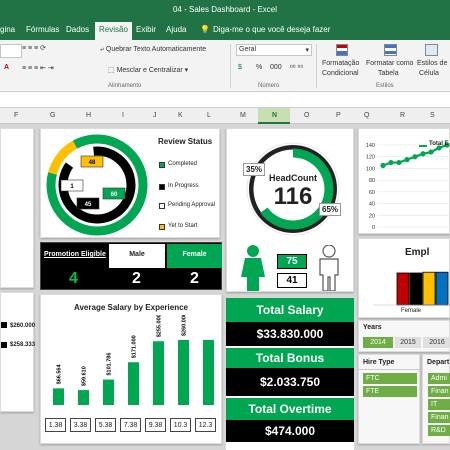 Image resolution: width=450 pixels, height=450 pixels. Describe the element at coordinates (338, 115) in the screenshot. I see `column-header: P` at that location.